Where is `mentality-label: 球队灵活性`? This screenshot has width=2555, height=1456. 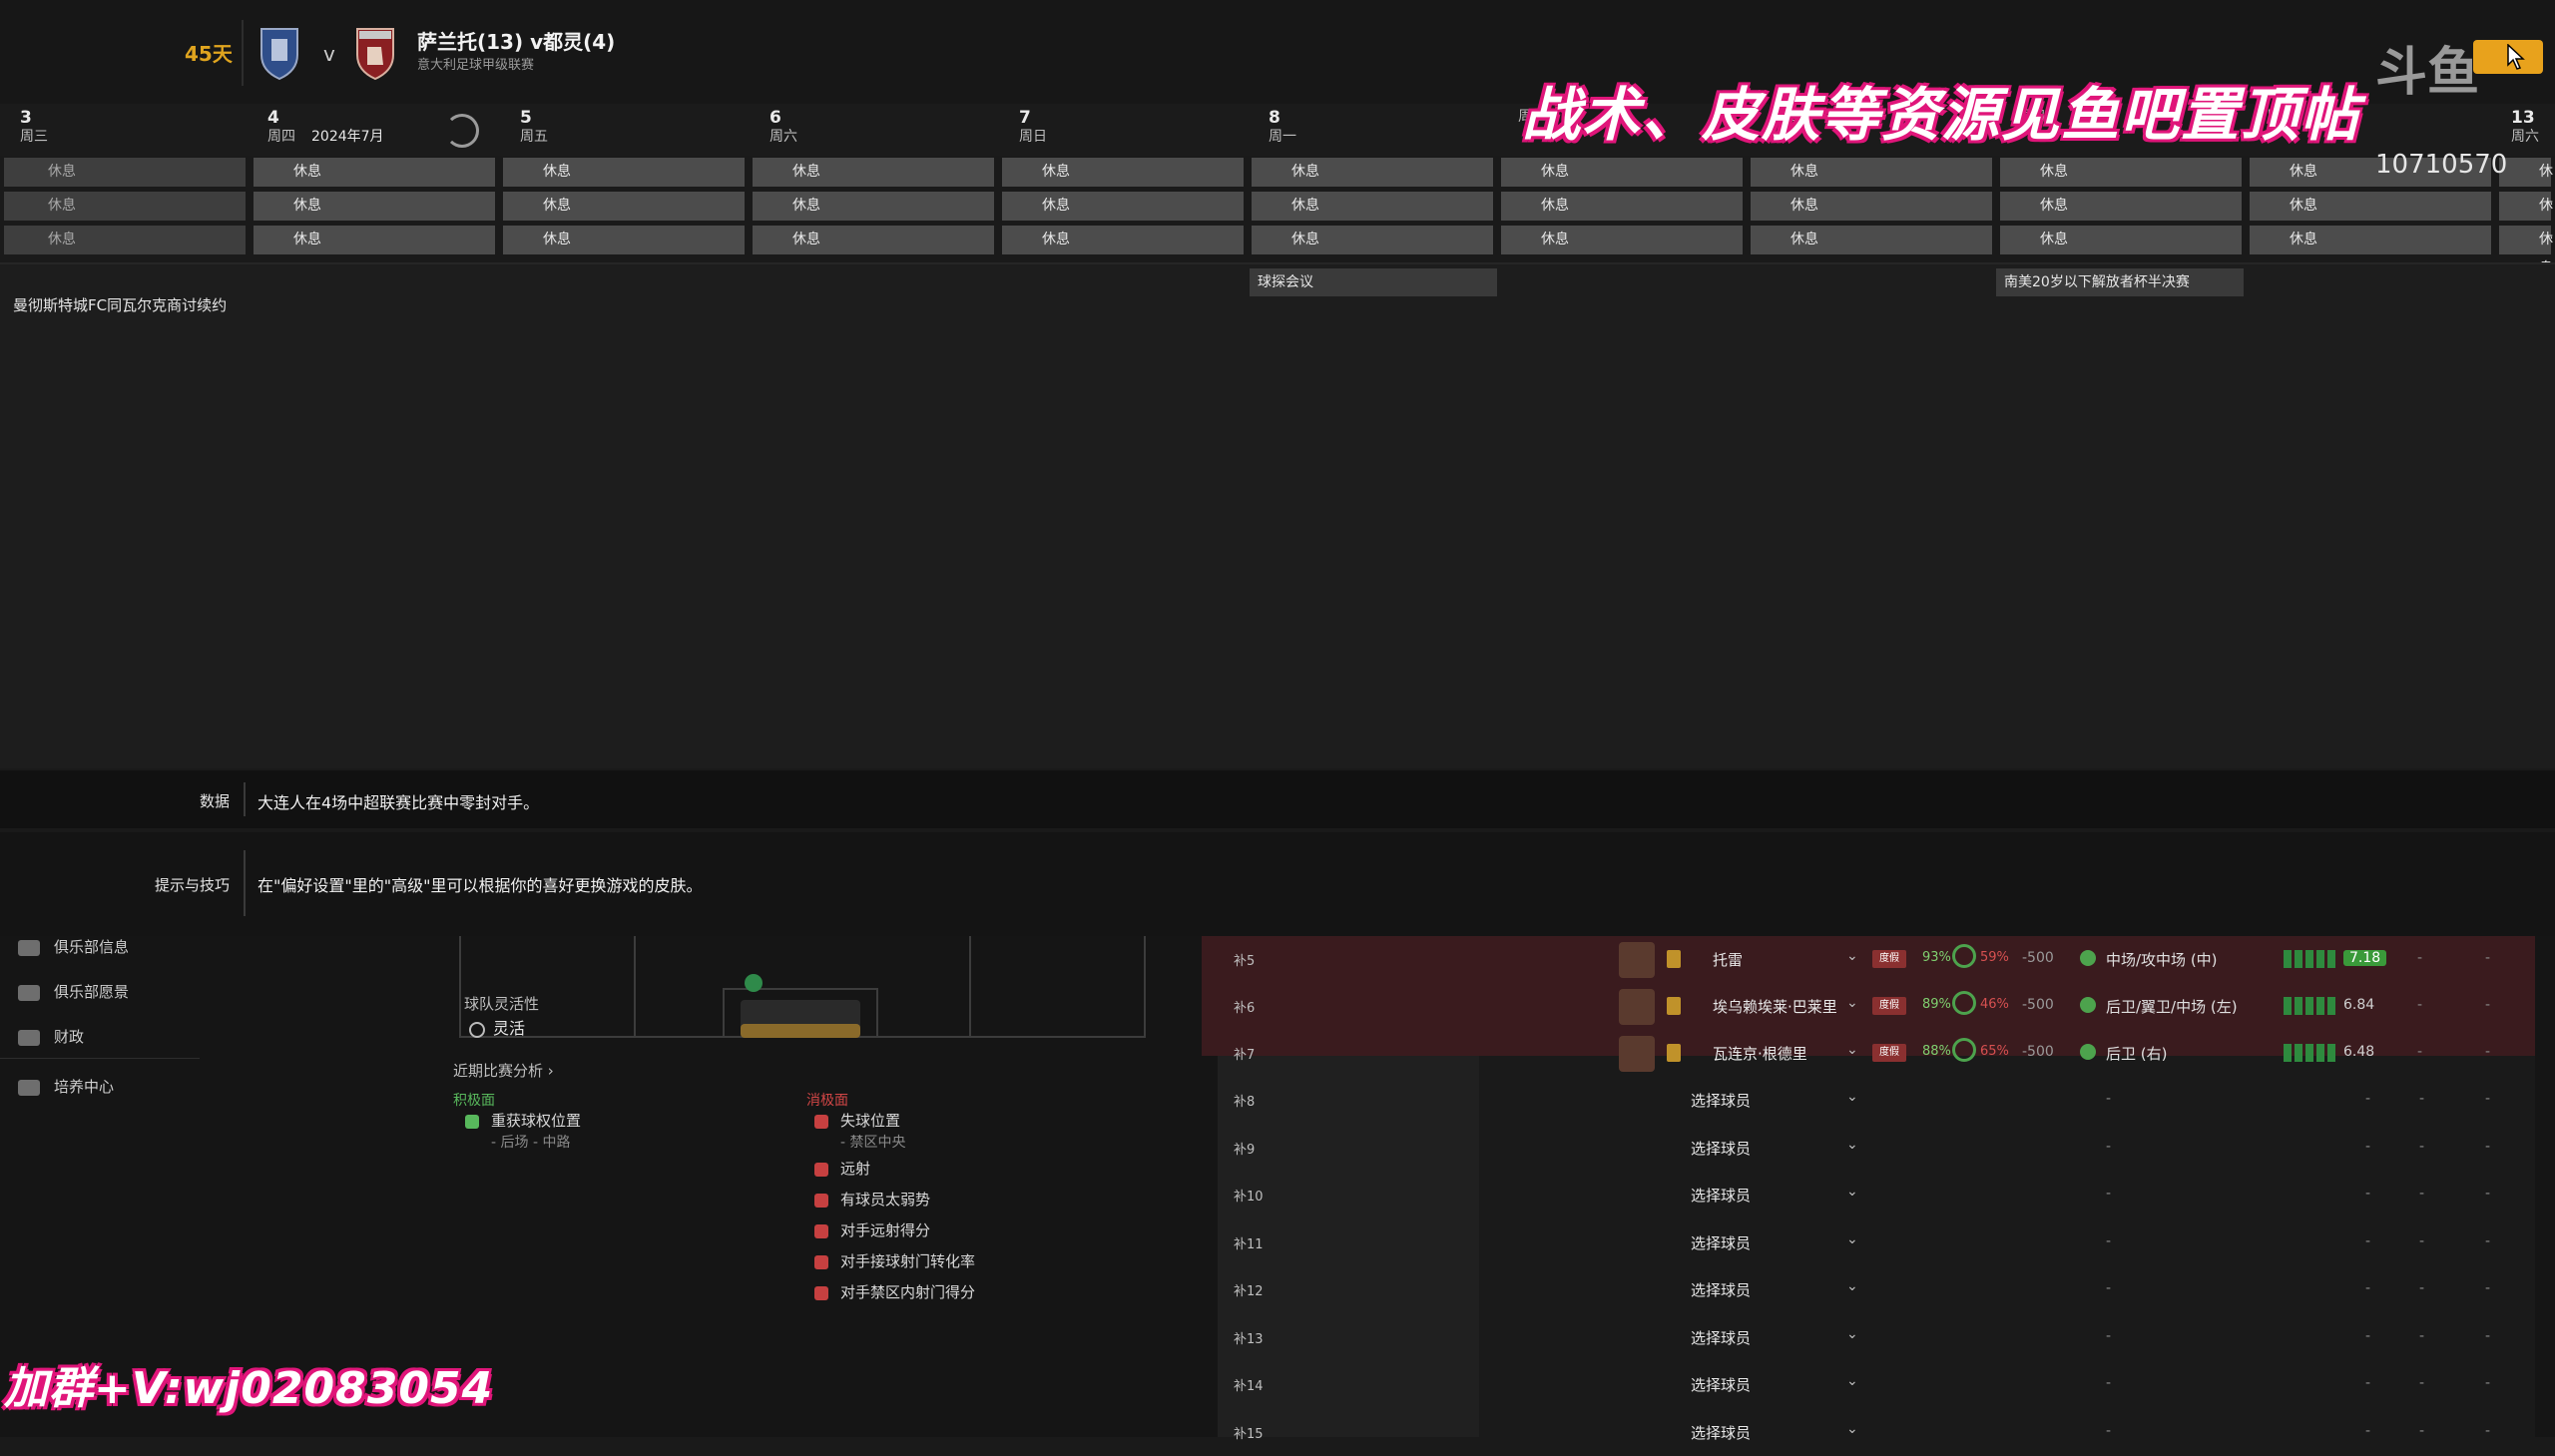 mentality-label: 球队灵活性 is located at coordinates (502, 1004).